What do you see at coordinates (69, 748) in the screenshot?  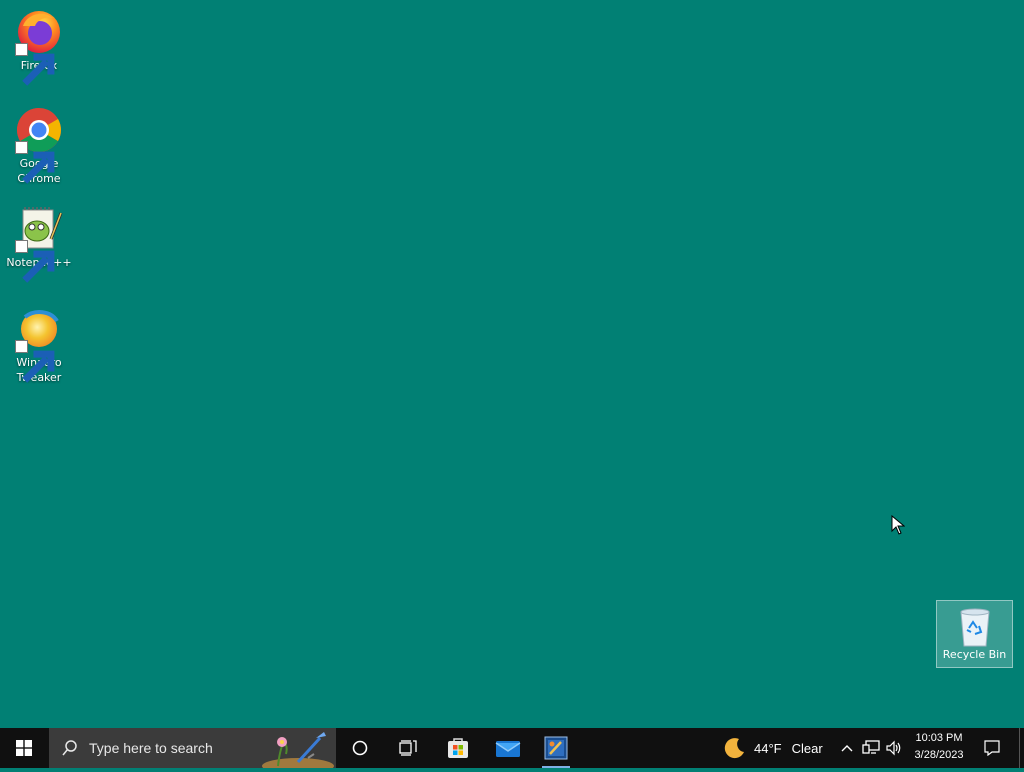 I see `search-icon` at bounding box center [69, 748].